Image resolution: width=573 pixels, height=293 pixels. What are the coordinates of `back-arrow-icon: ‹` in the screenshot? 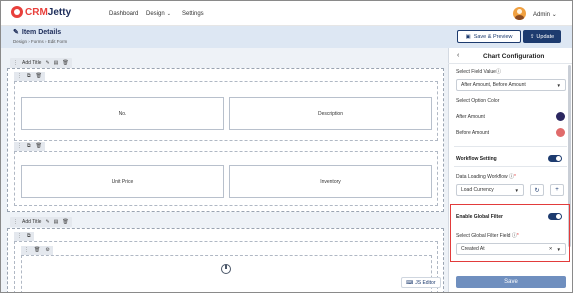 It's located at (458, 55).